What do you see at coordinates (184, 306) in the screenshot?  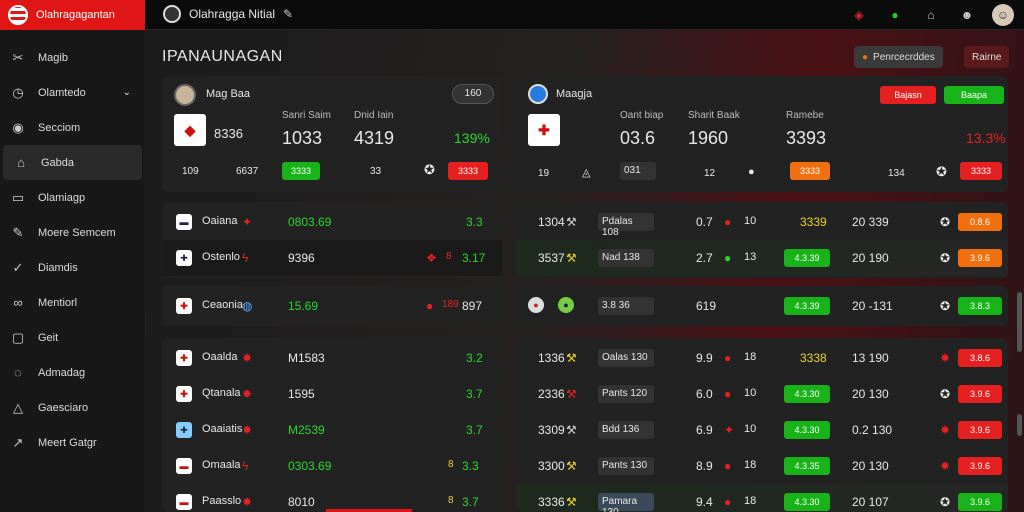 I see `team-crest-icon: ✚` at bounding box center [184, 306].